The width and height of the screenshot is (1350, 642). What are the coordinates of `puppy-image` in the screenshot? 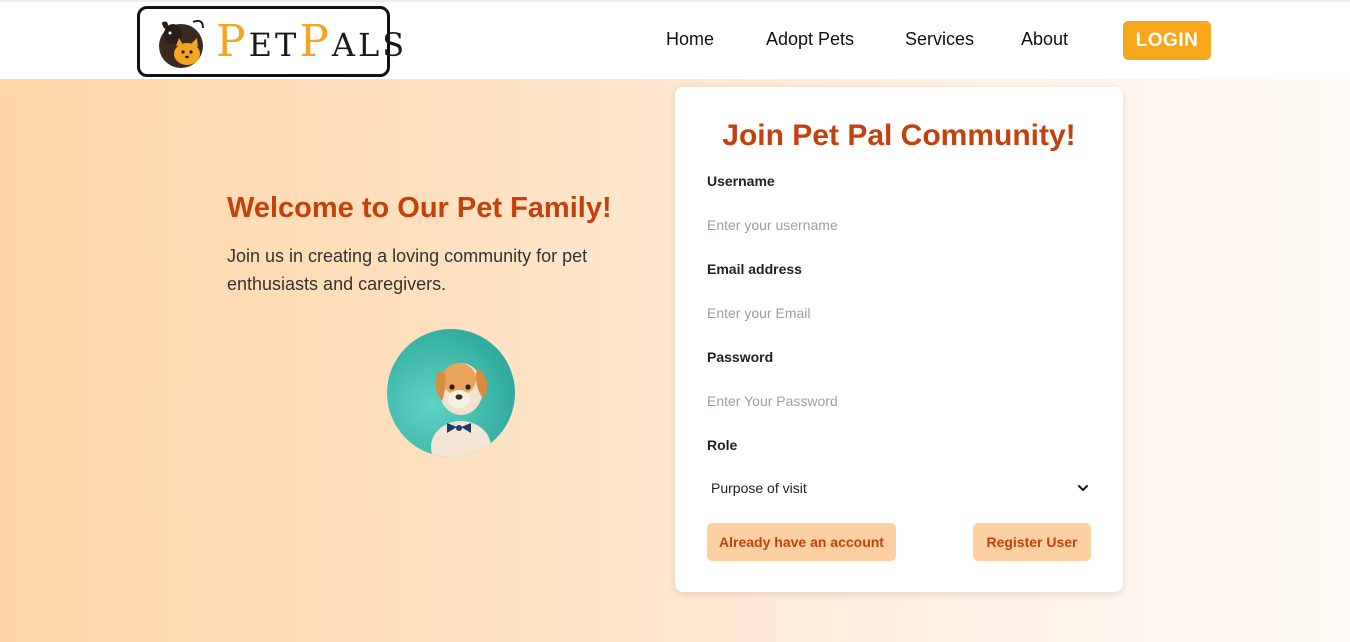 It's located at (451, 393).